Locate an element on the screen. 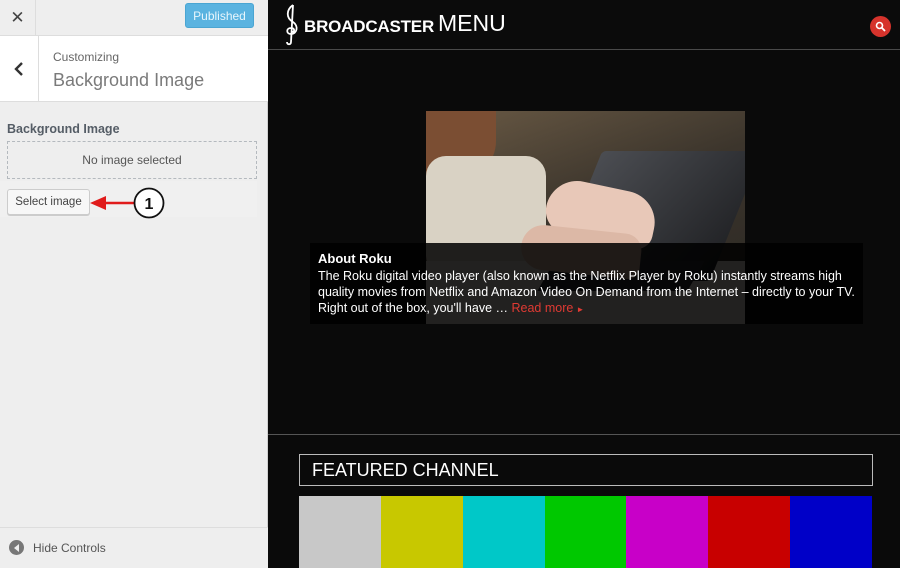  select-image-button: Select image is located at coordinates (48, 202).